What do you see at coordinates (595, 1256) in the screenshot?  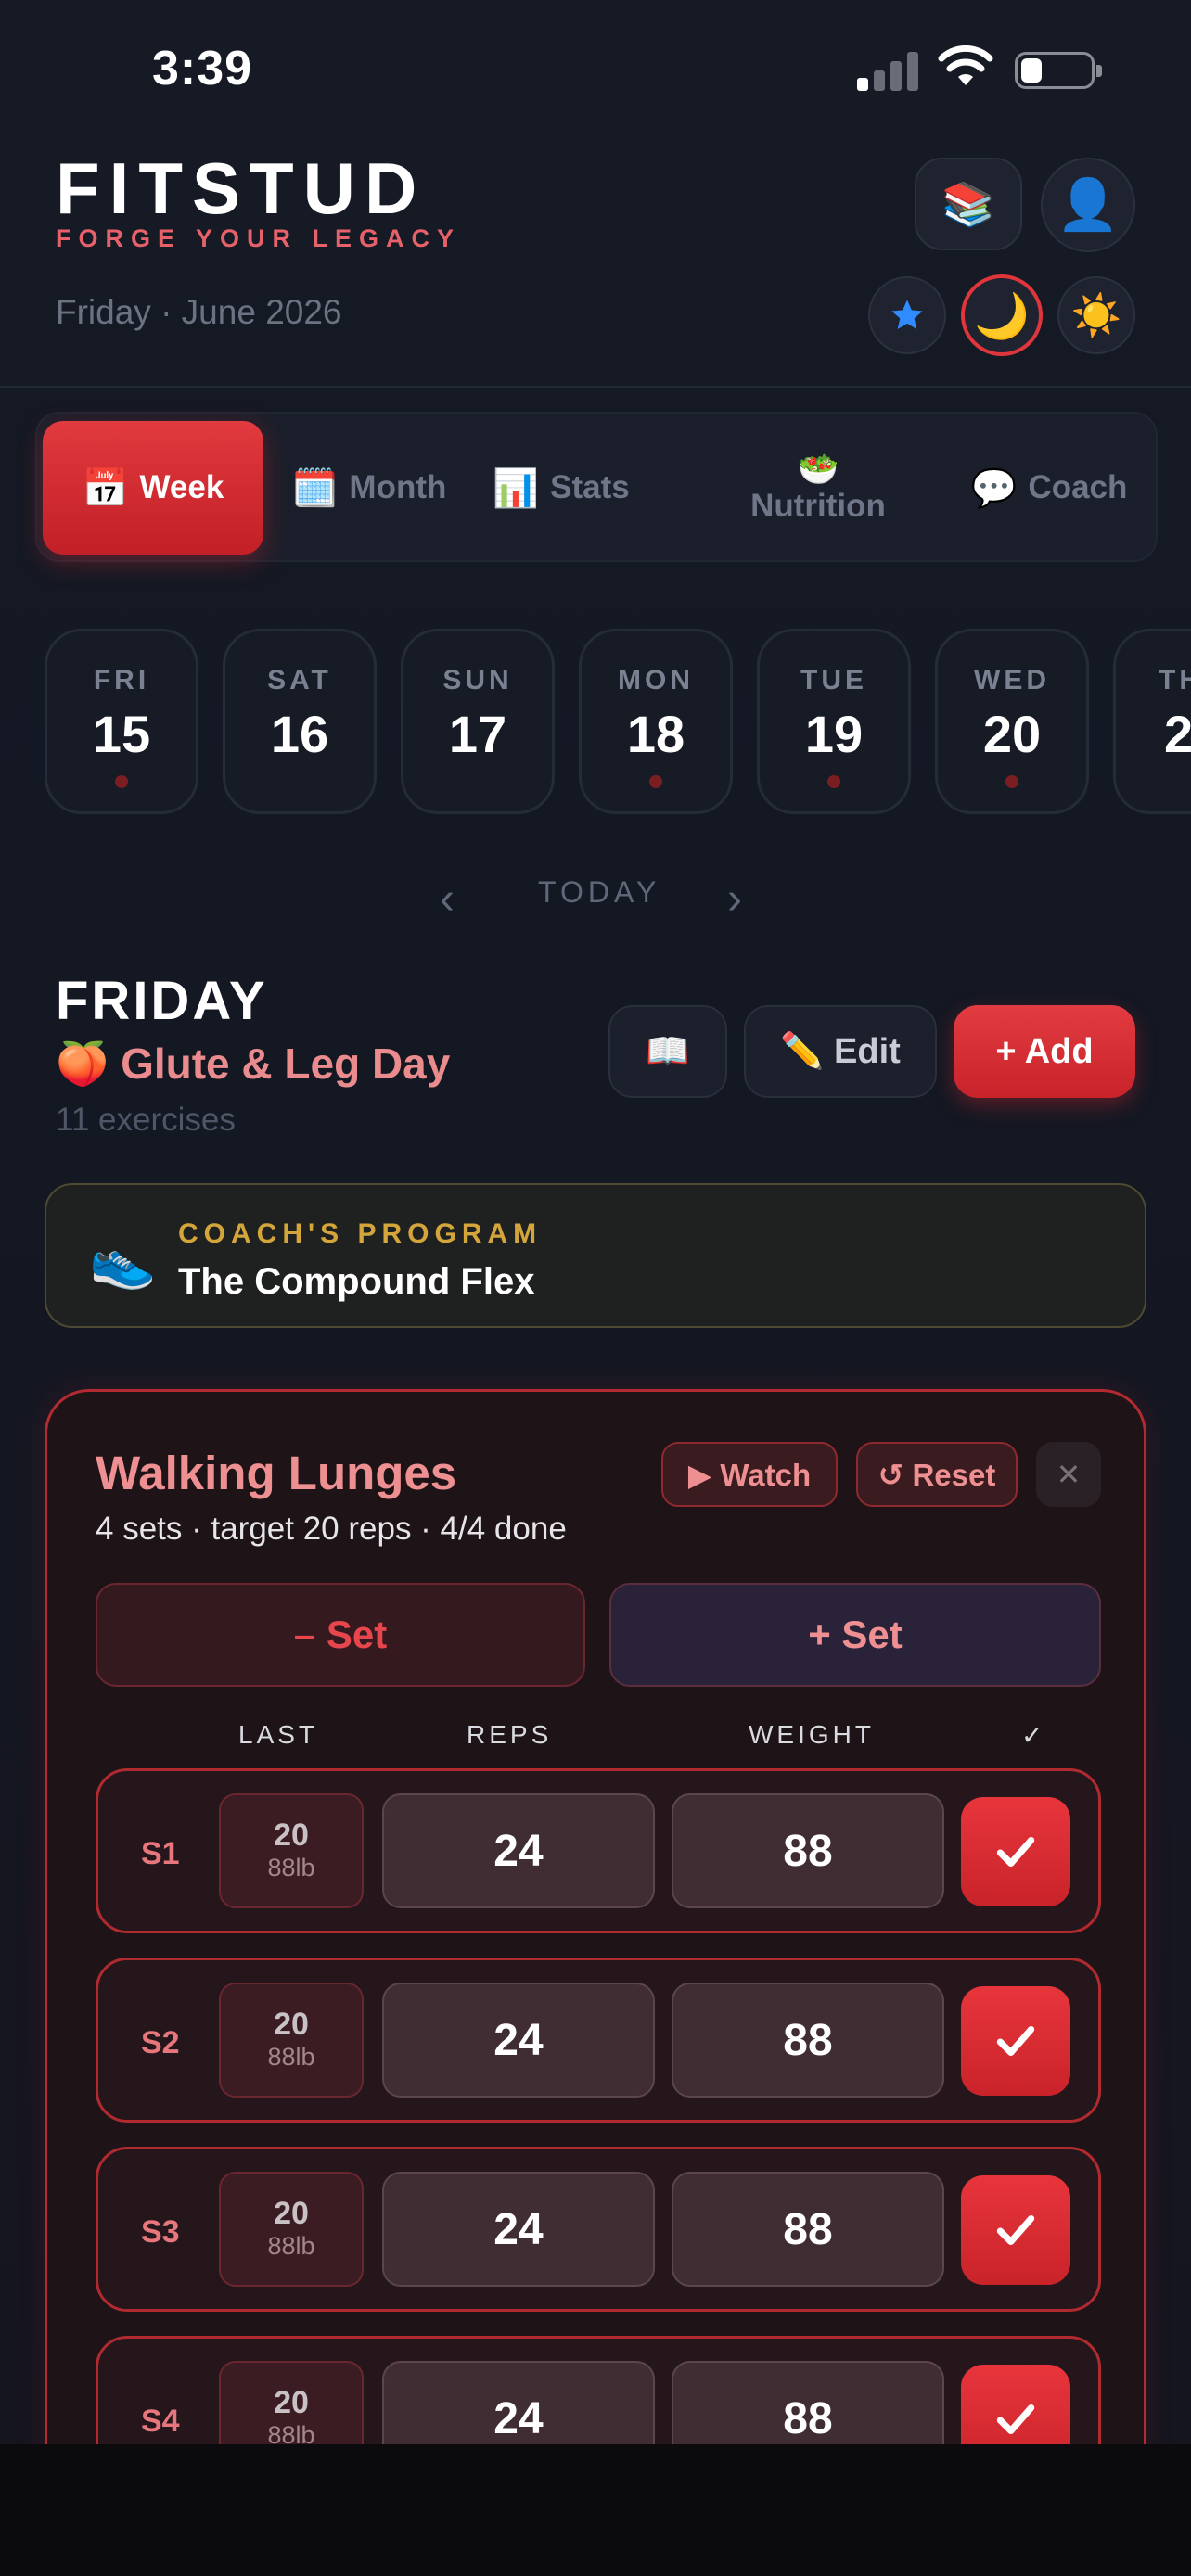 I see `coach-program-card: 👟 COACH'S PROGRAM The Compound Flex` at bounding box center [595, 1256].